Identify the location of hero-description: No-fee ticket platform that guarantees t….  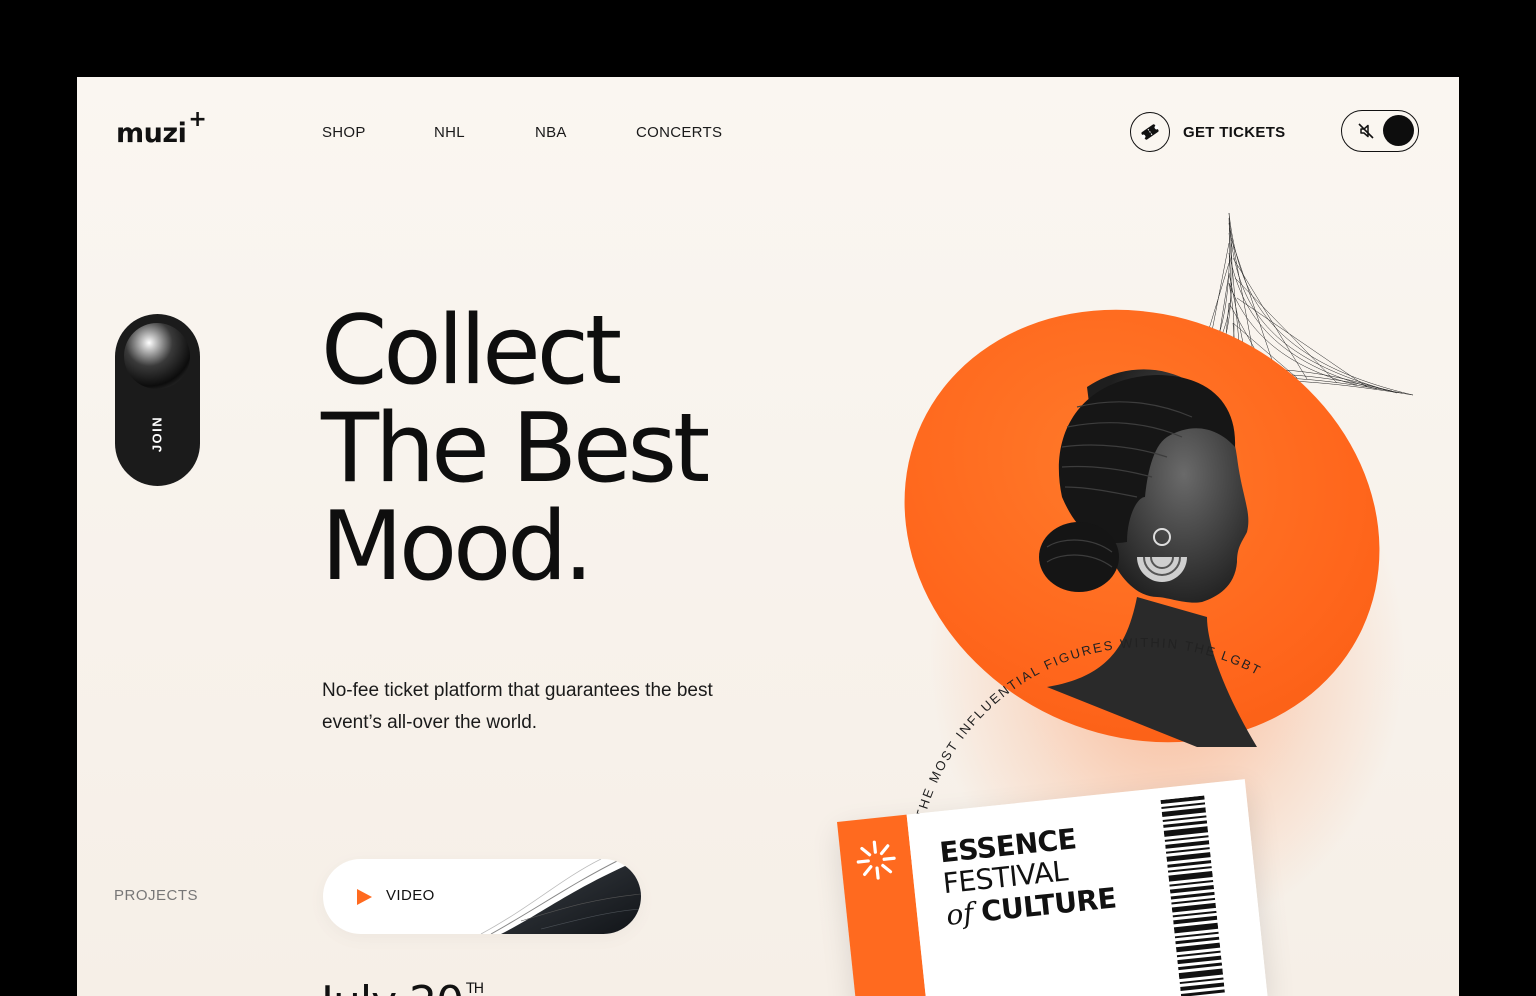
(517, 706).